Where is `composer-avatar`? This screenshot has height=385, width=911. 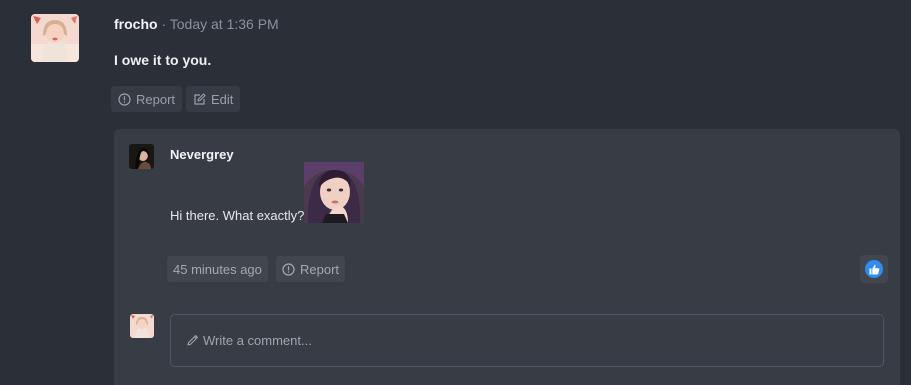 composer-avatar is located at coordinates (142, 326).